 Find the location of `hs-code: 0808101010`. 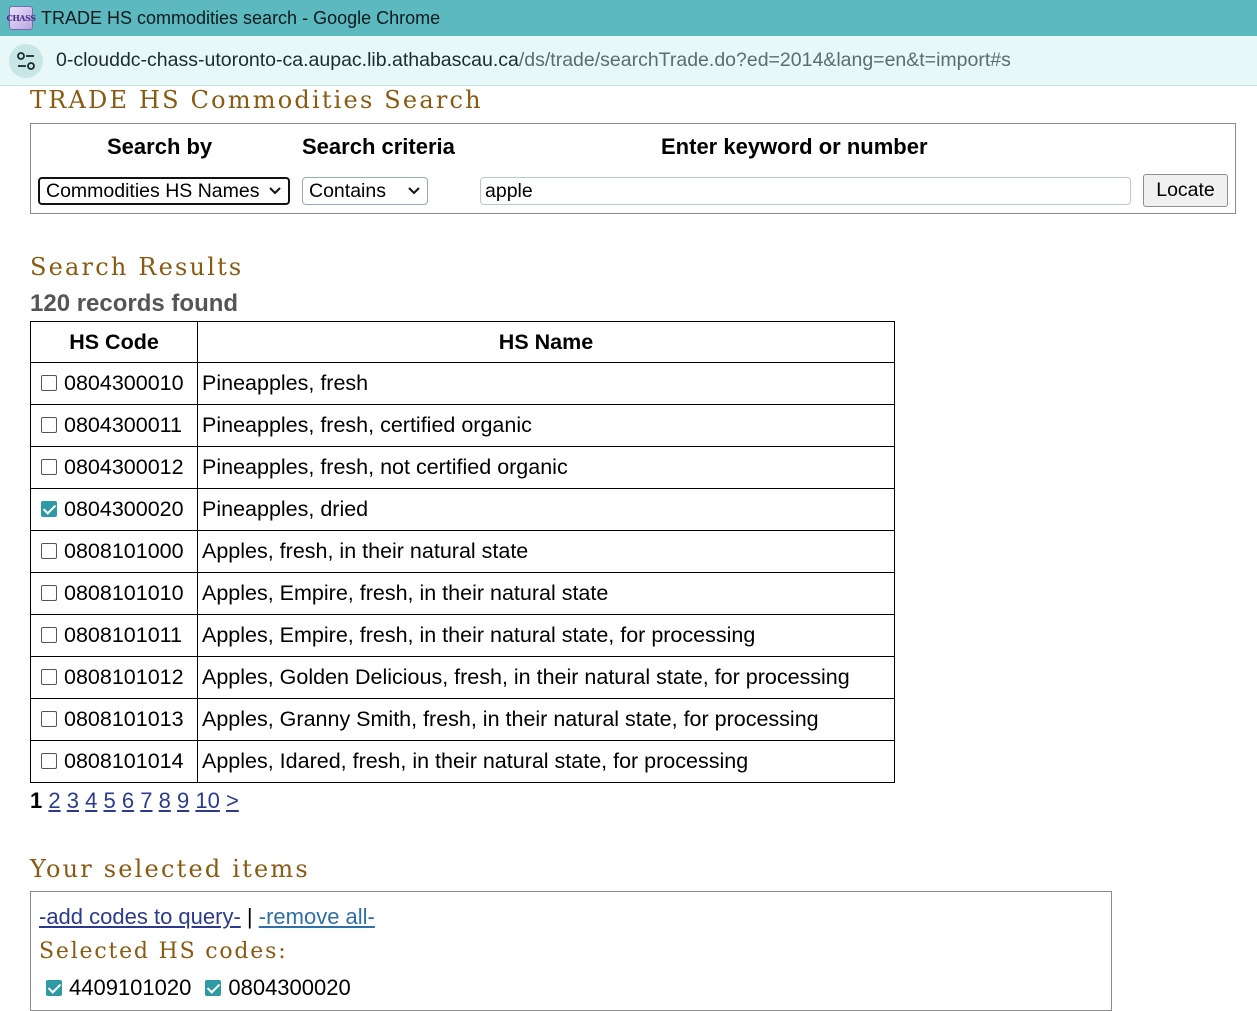

hs-code: 0808101010 is located at coordinates (124, 593).